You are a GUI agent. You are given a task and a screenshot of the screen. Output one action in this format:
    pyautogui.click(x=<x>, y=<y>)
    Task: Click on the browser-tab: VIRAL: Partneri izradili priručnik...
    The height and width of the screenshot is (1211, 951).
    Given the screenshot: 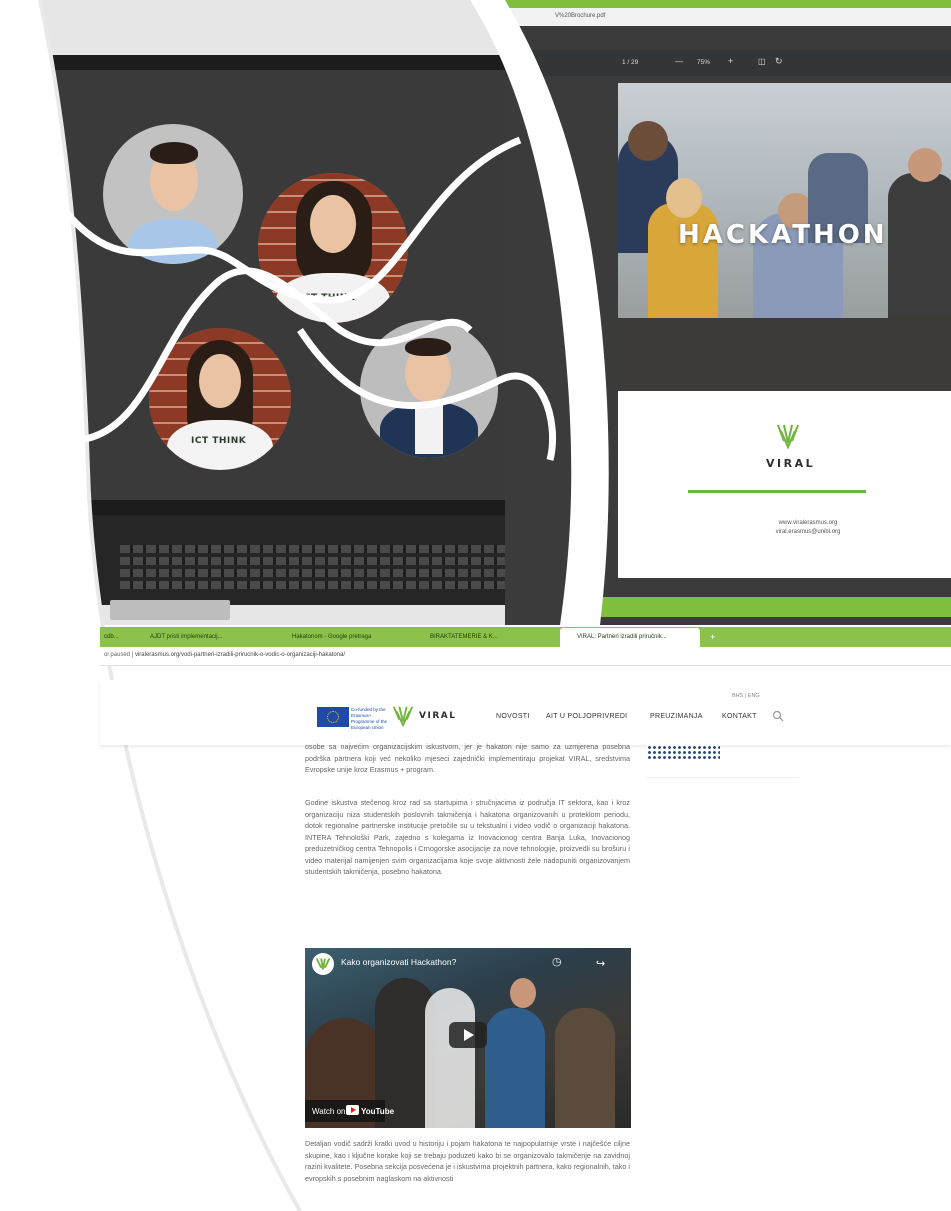 What is the action you would take?
    pyautogui.click(x=633, y=637)
    